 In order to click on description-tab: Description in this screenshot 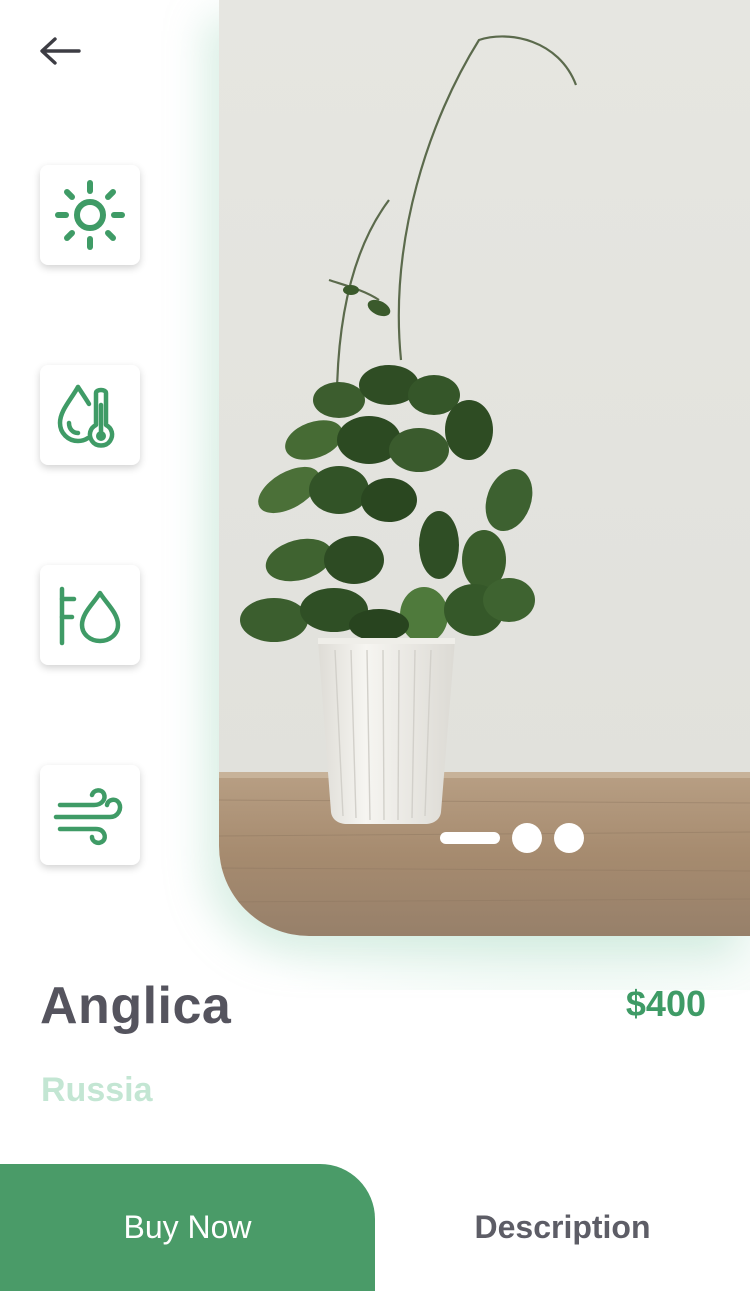, I will do `click(562, 1227)`.